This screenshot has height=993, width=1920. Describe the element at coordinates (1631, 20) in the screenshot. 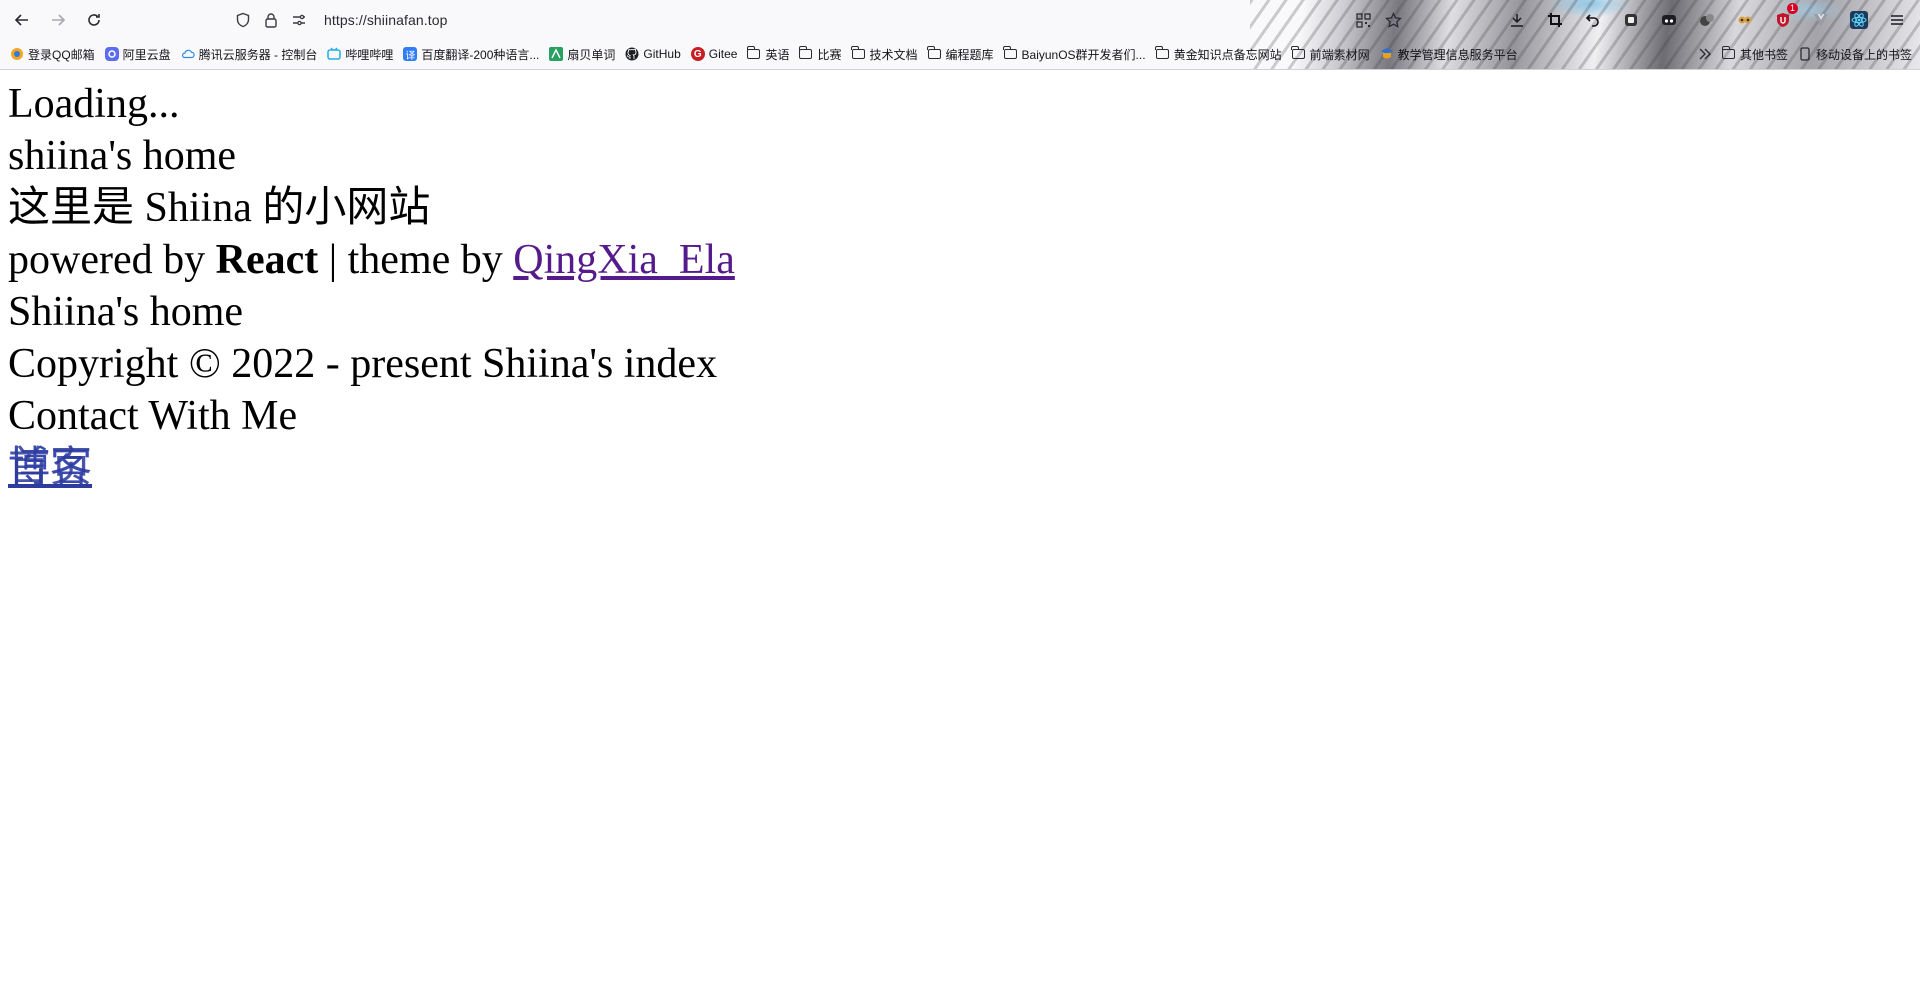

I see `screenshot-icon` at that location.